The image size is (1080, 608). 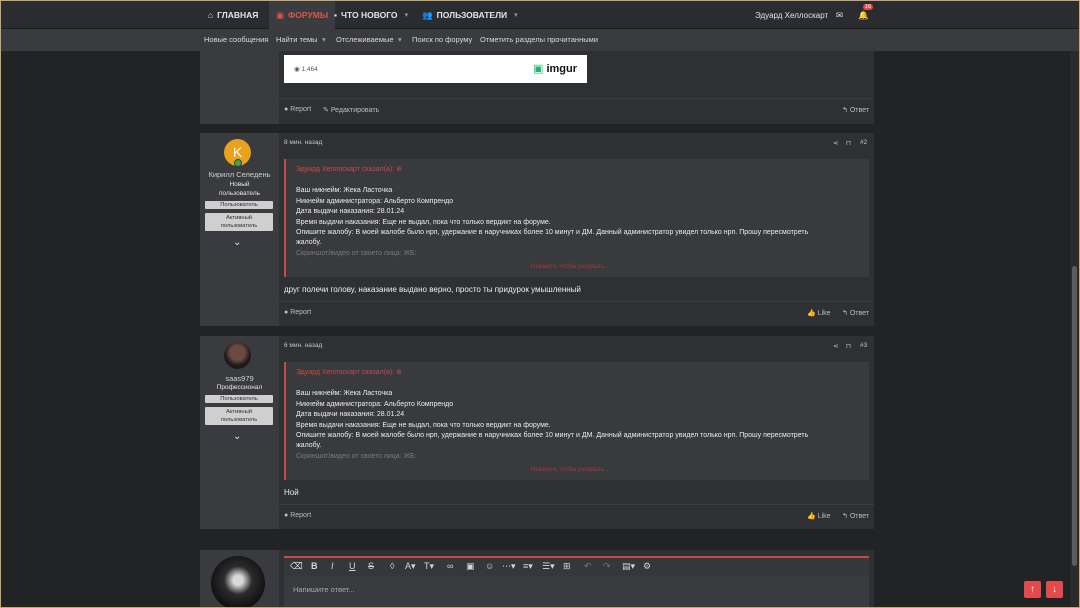 What do you see at coordinates (308, 15) in the screenshot?
I see `nav-forums-label: ФОРУМЫ` at bounding box center [308, 15].